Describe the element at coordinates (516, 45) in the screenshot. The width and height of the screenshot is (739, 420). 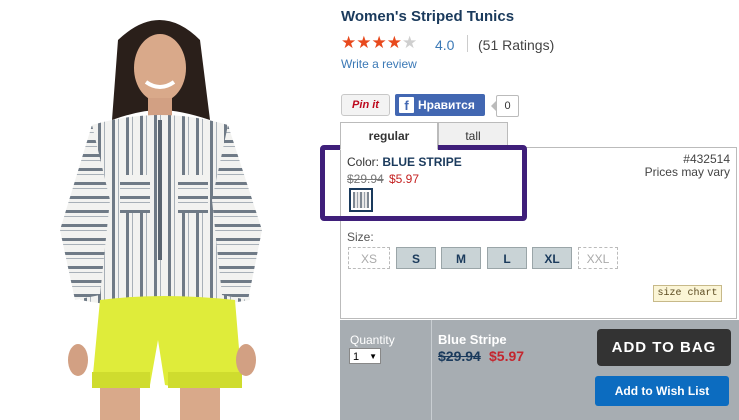
I see `rating-count: (51 Ratings)` at that location.